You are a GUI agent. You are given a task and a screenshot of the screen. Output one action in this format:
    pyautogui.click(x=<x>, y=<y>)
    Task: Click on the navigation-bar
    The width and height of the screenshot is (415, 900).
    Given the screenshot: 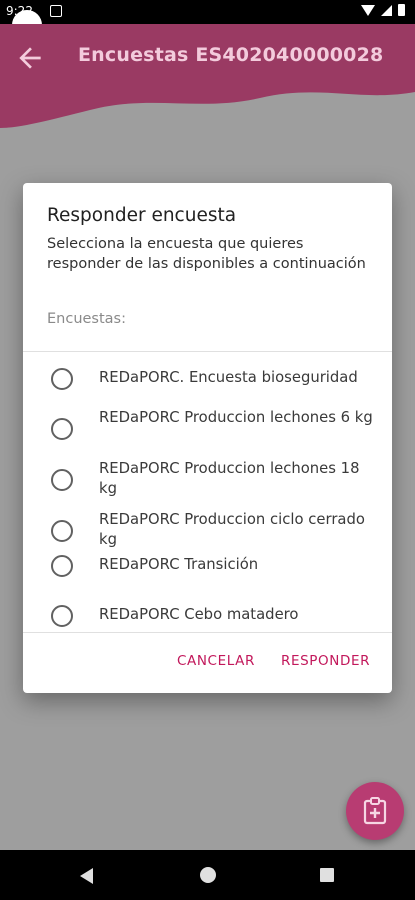 What is the action you would take?
    pyautogui.click(x=207, y=875)
    